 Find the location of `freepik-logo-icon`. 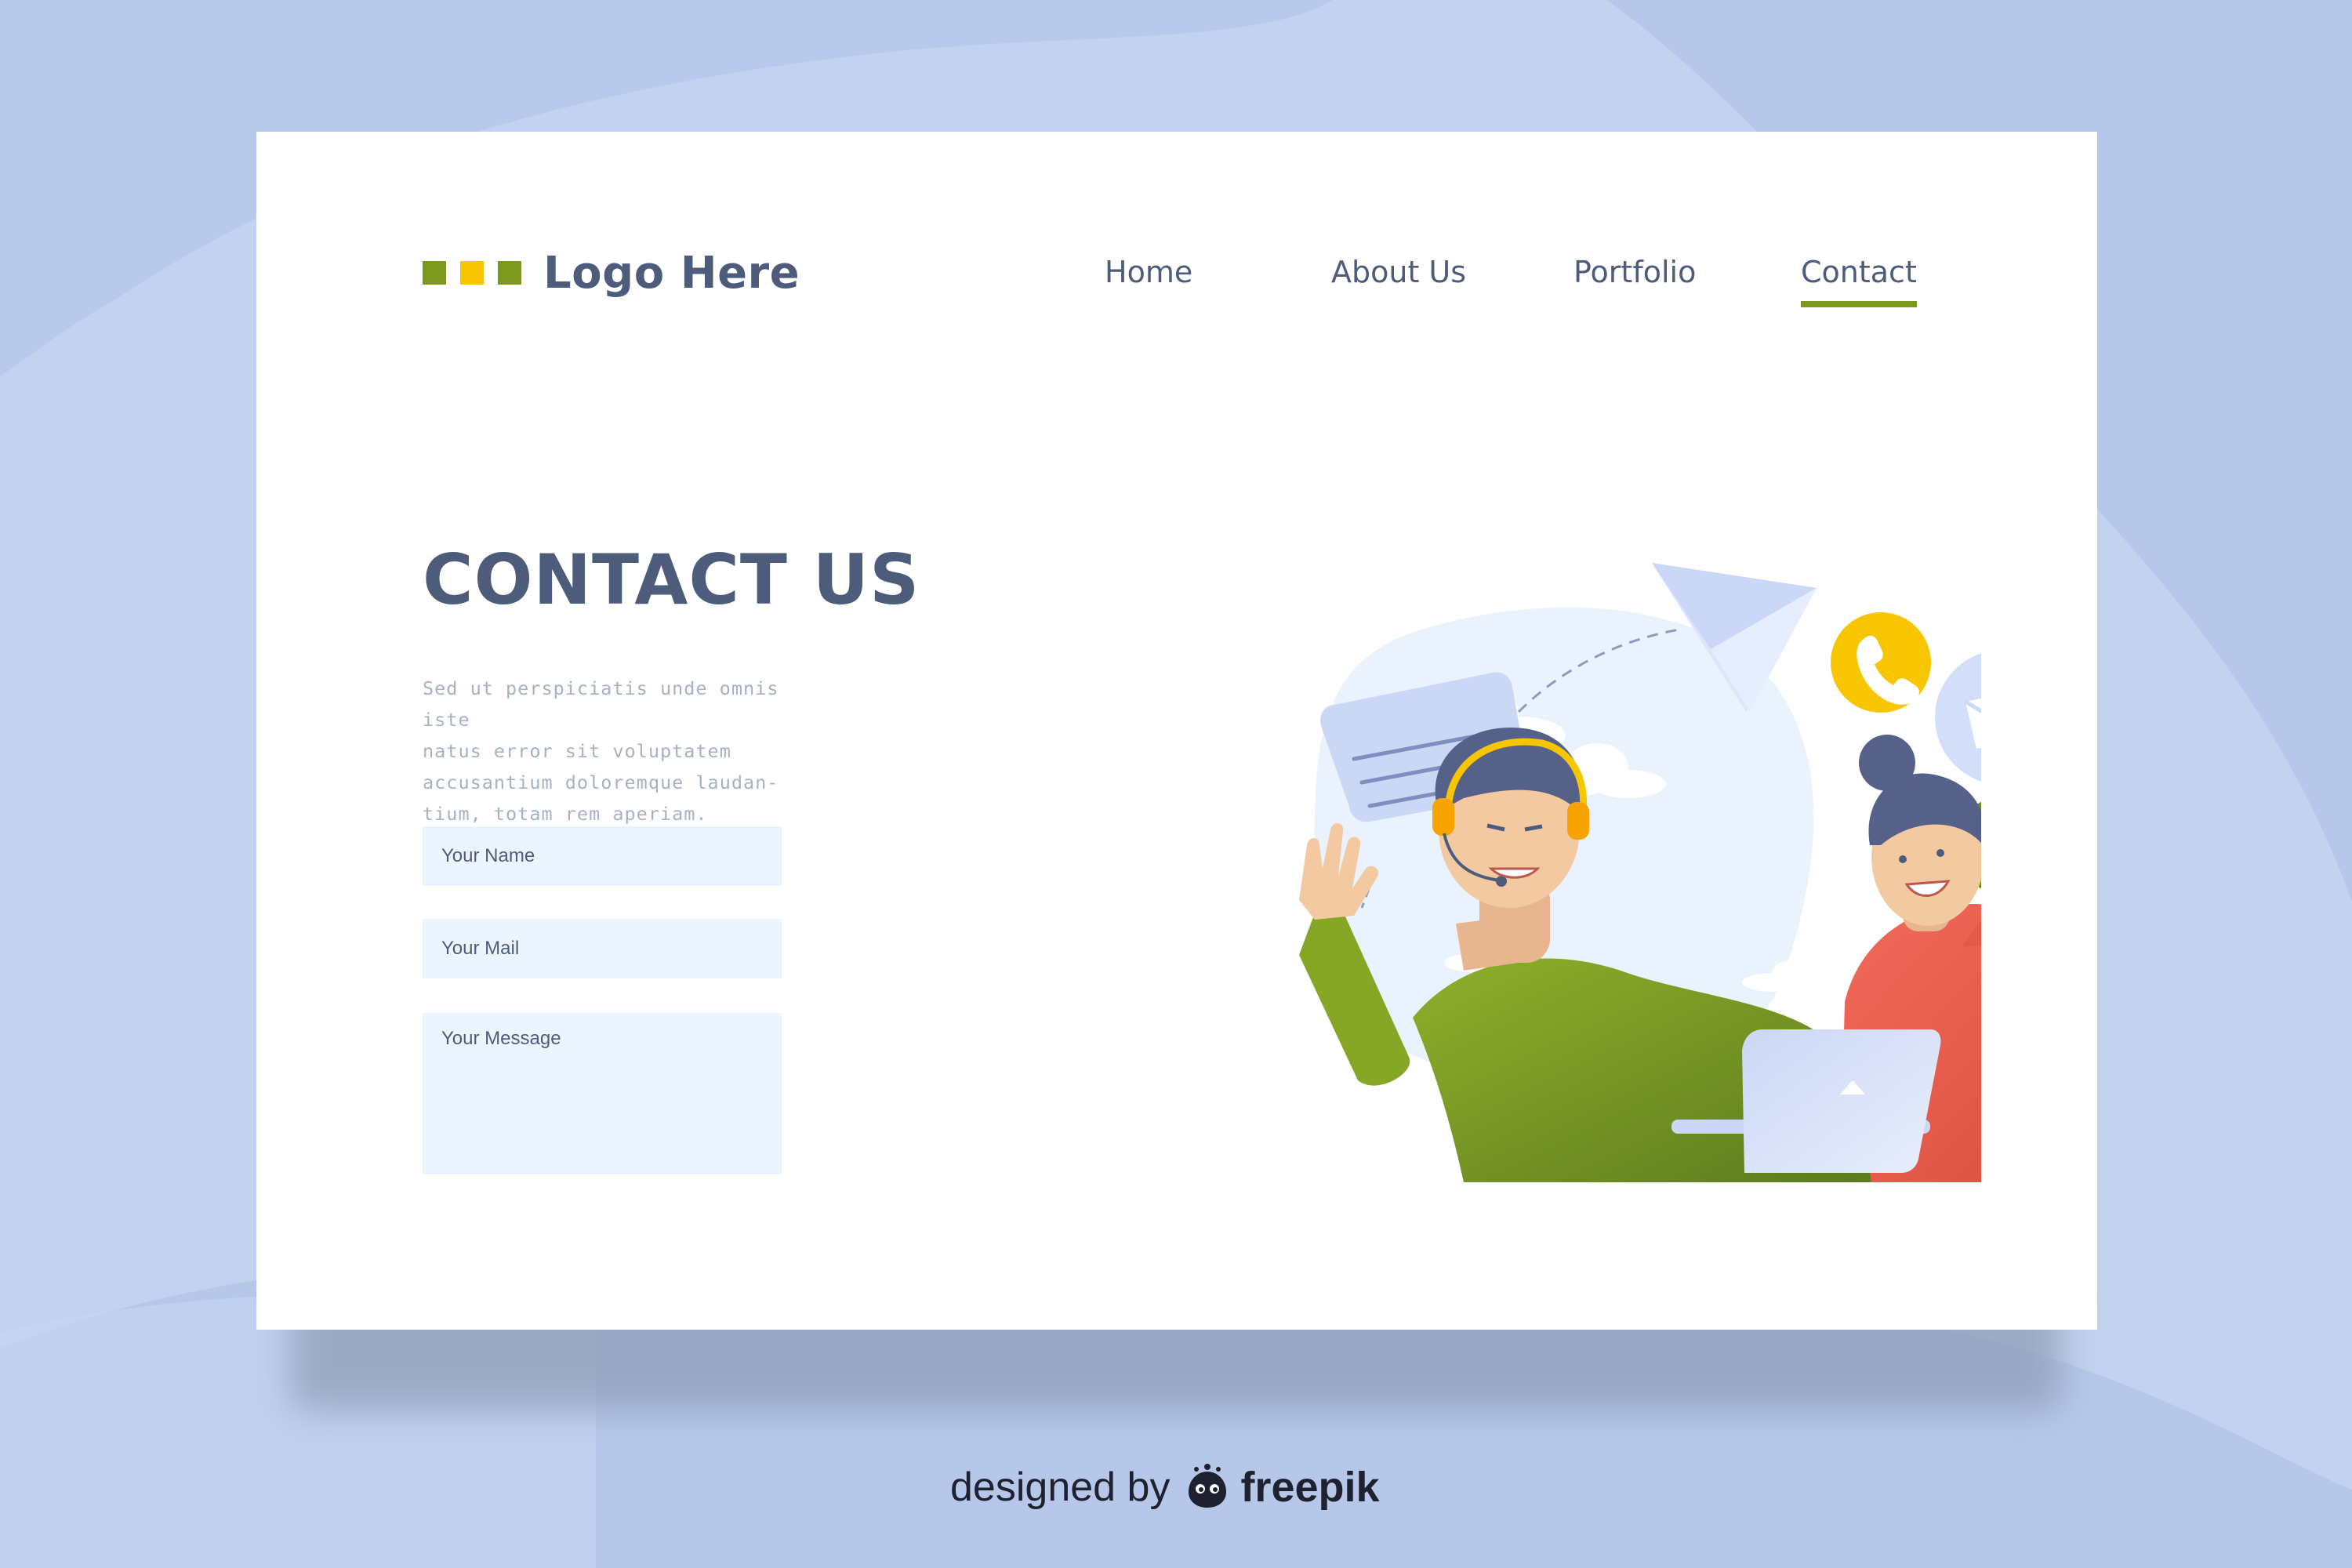

freepik-logo-icon is located at coordinates (1208, 1486).